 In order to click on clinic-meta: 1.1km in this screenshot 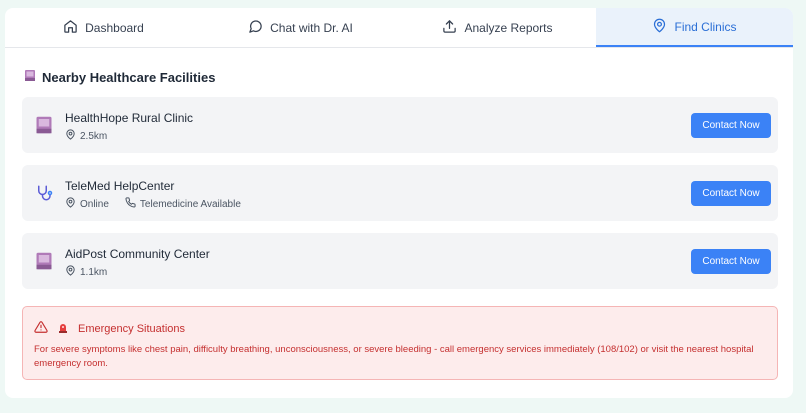, I will do `click(86, 272)`.